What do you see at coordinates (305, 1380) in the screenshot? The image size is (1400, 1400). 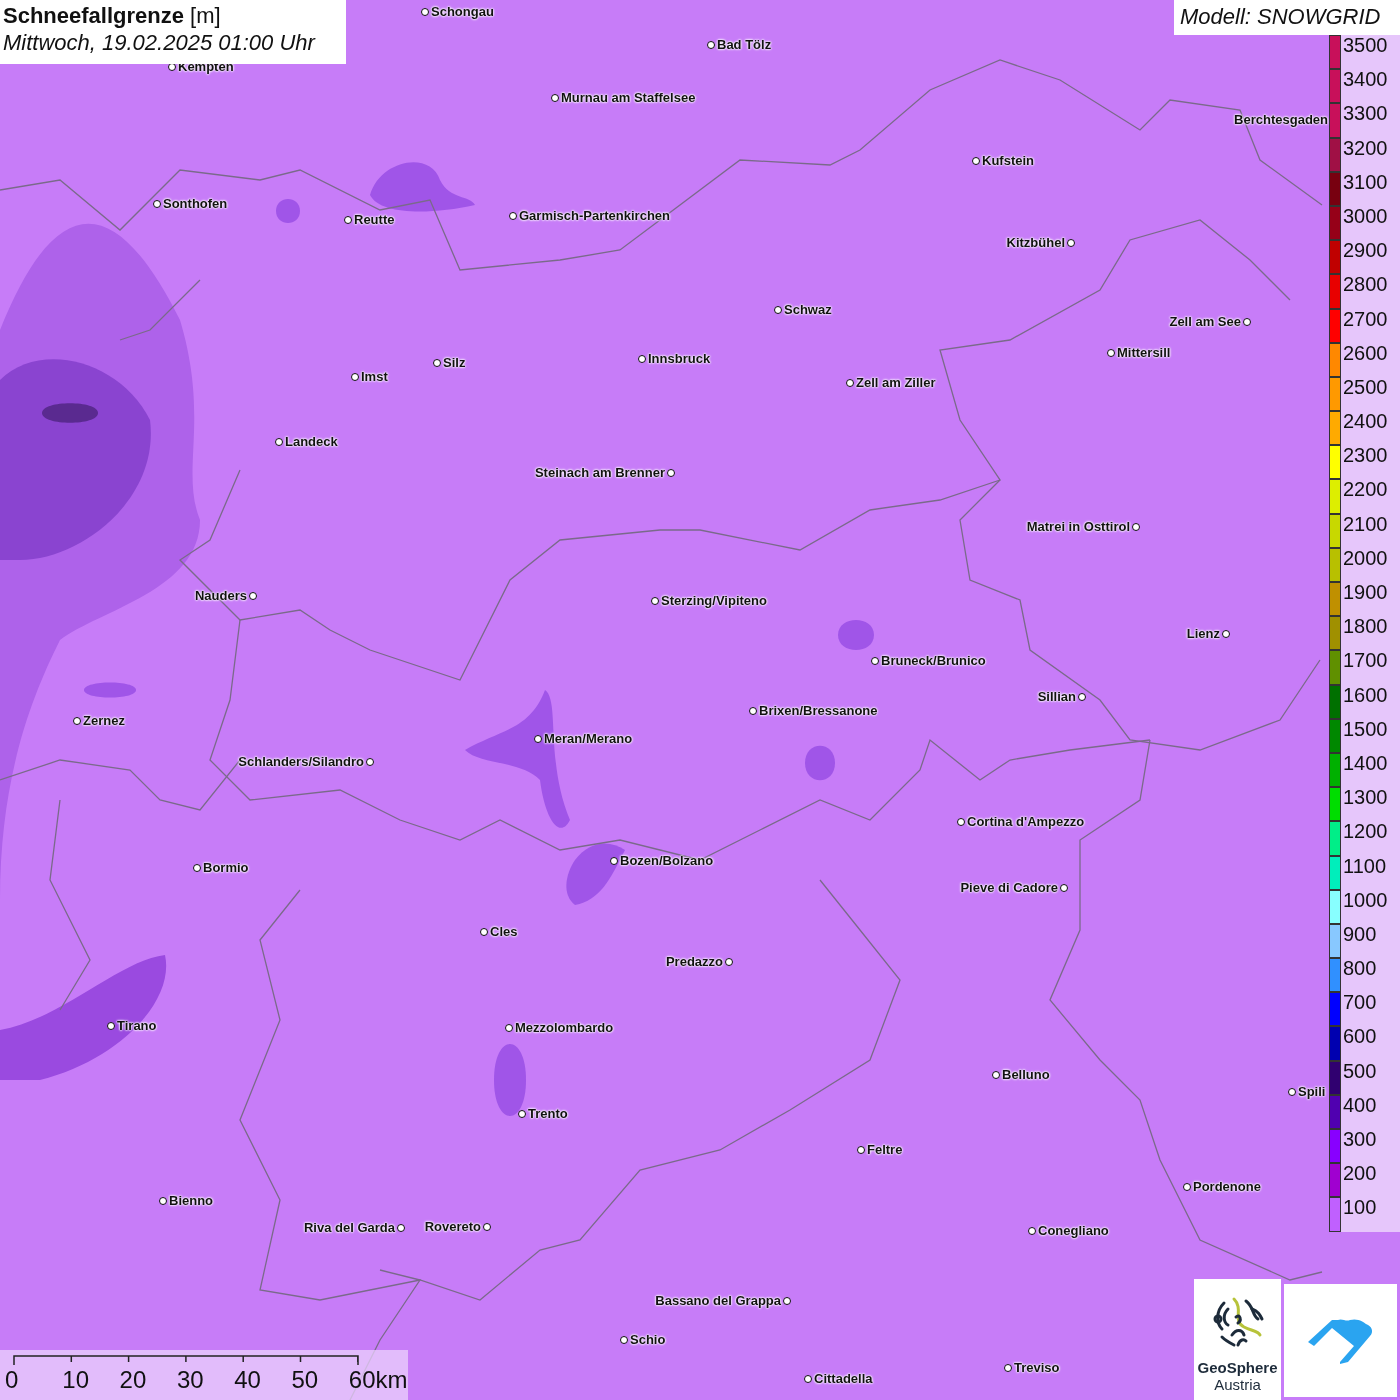 I see `scale-tick-label: 50` at bounding box center [305, 1380].